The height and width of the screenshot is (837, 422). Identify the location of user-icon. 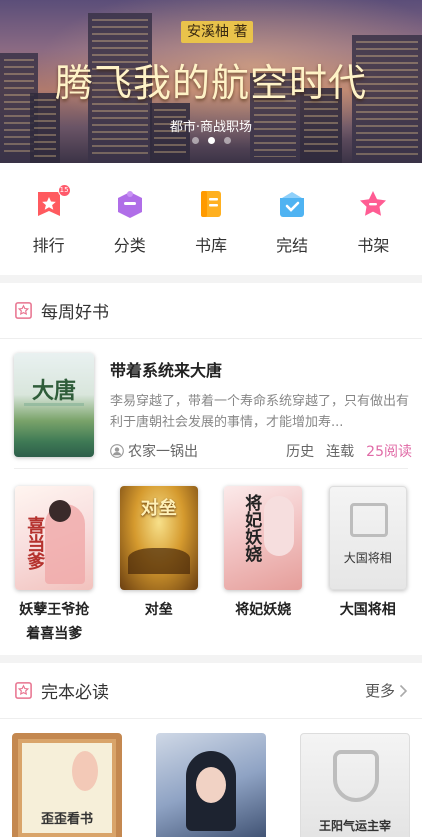
(117, 451).